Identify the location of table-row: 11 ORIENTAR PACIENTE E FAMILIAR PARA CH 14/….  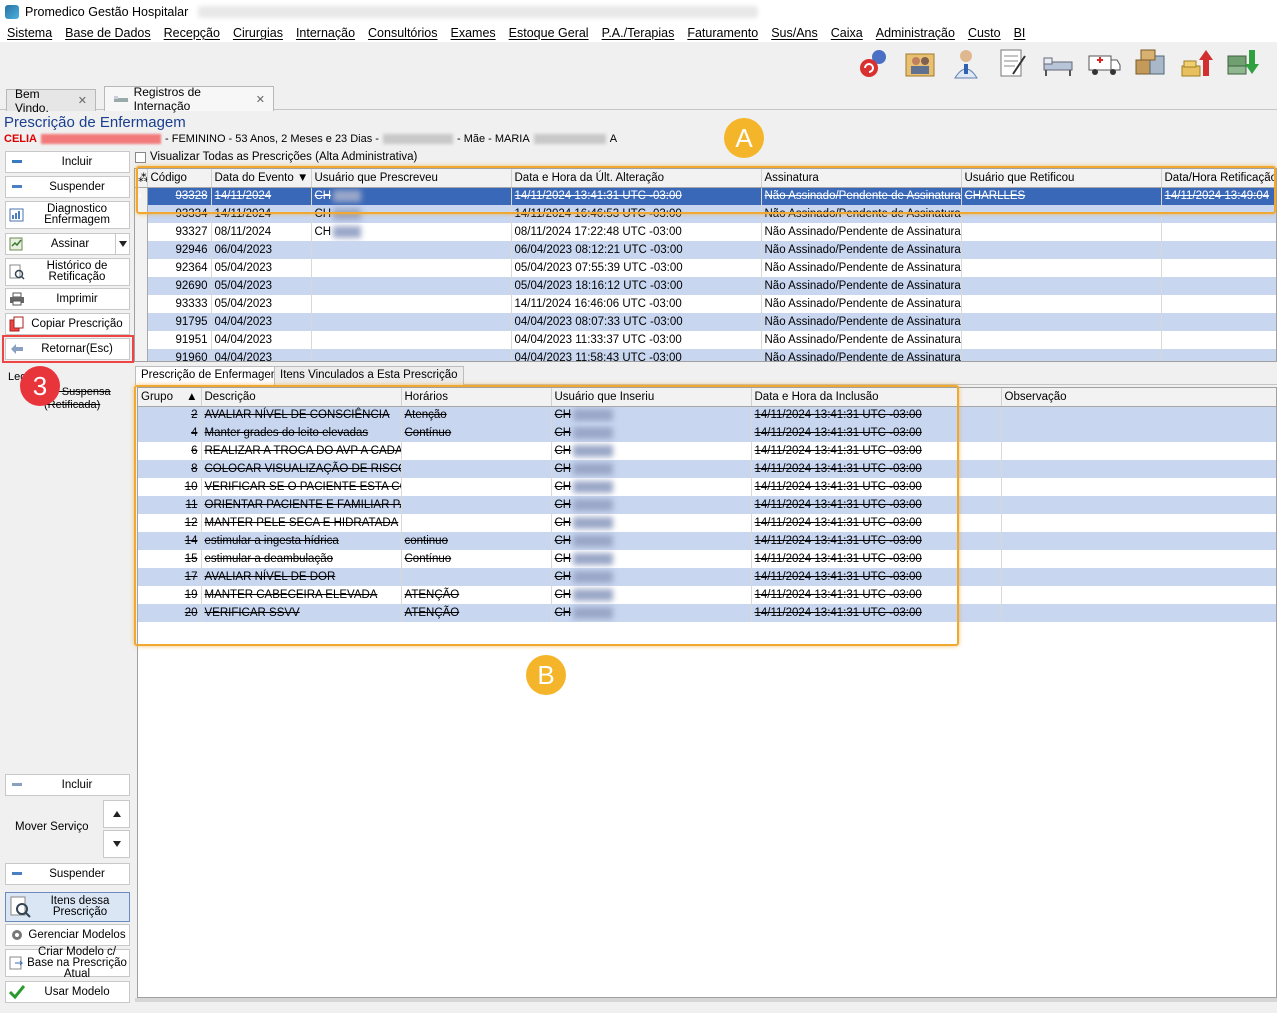
(707, 505).